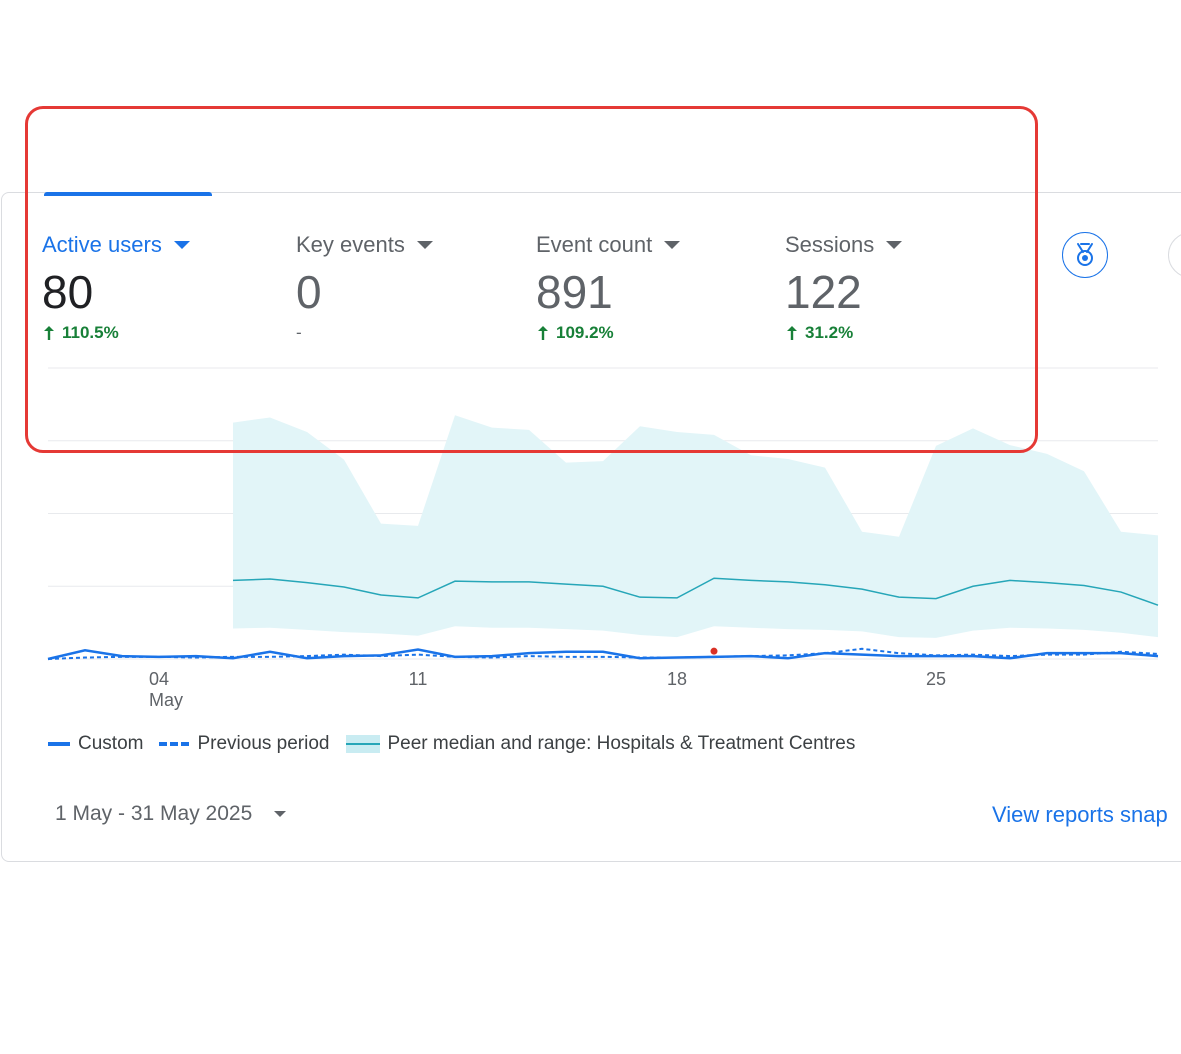 The width and height of the screenshot is (1181, 1054). I want to click on legend-label: Previous period, so click(263, 743).